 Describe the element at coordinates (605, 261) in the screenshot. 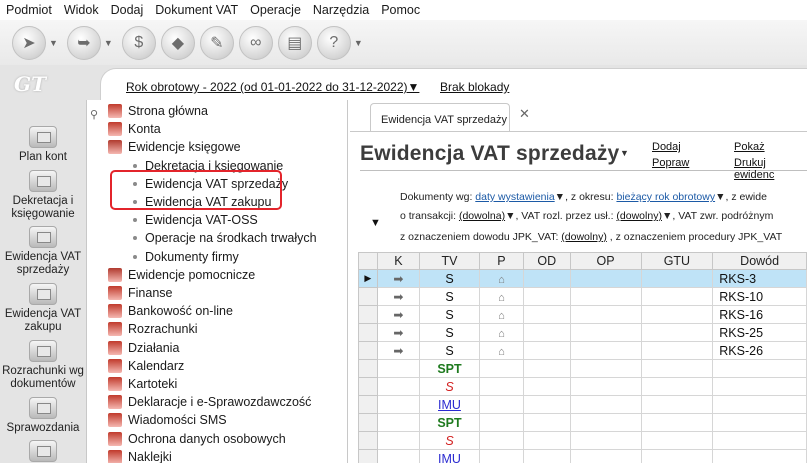

I see `column-header: OP` at that location.